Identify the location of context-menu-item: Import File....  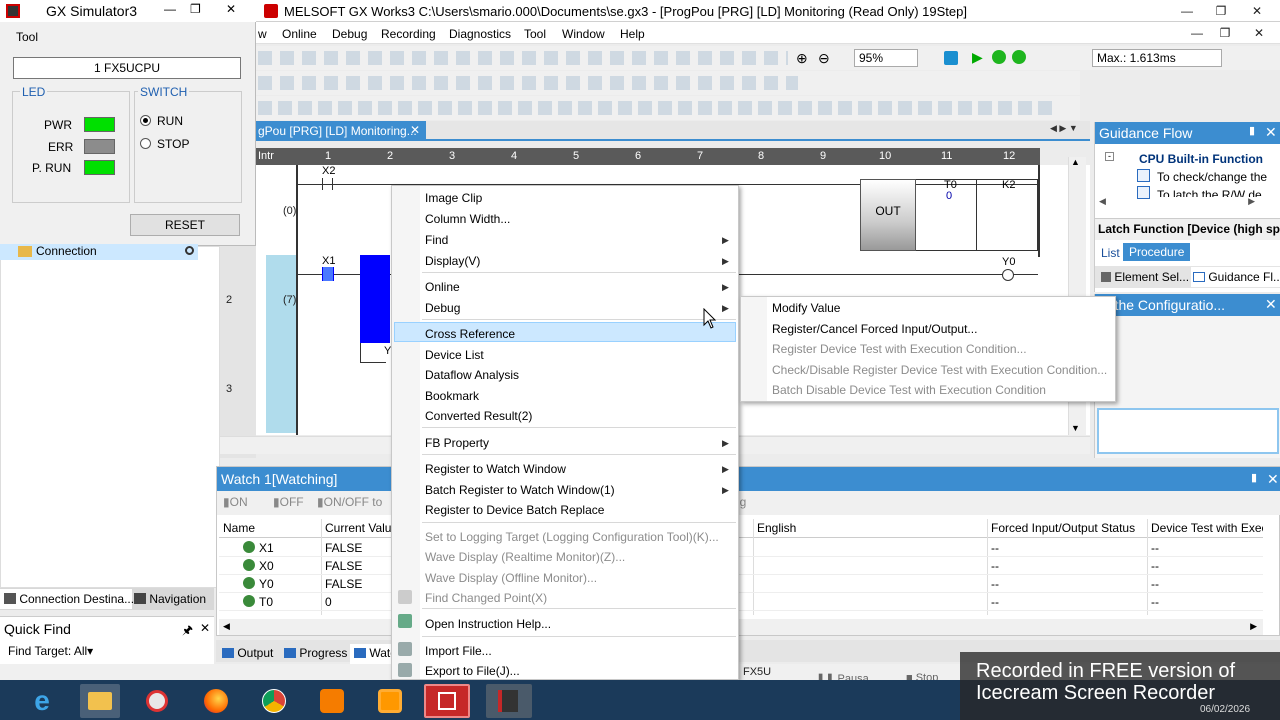
(458, 651).